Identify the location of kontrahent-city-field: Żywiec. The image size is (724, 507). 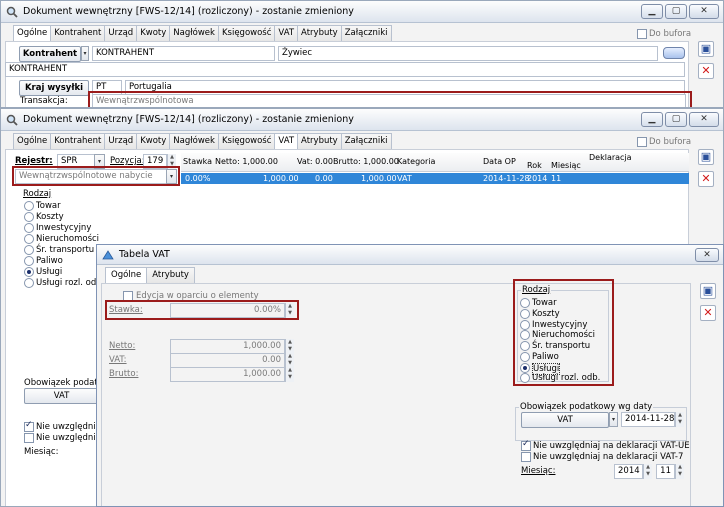
(468, 53).